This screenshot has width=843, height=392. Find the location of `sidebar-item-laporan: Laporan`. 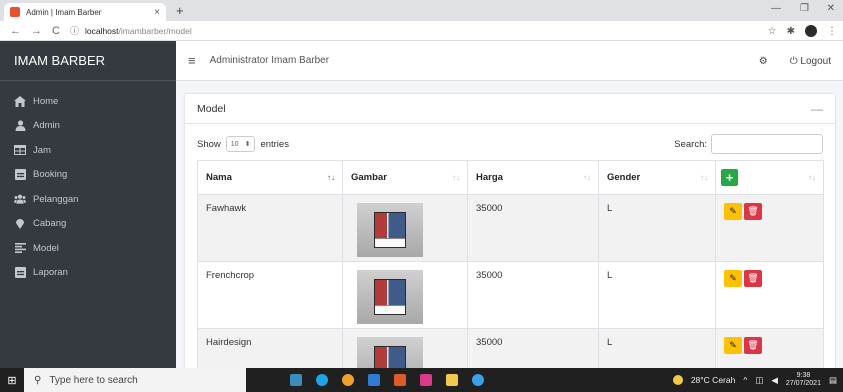

sidebar-item-laporan: Laporan is located at coordinates (88, 273).